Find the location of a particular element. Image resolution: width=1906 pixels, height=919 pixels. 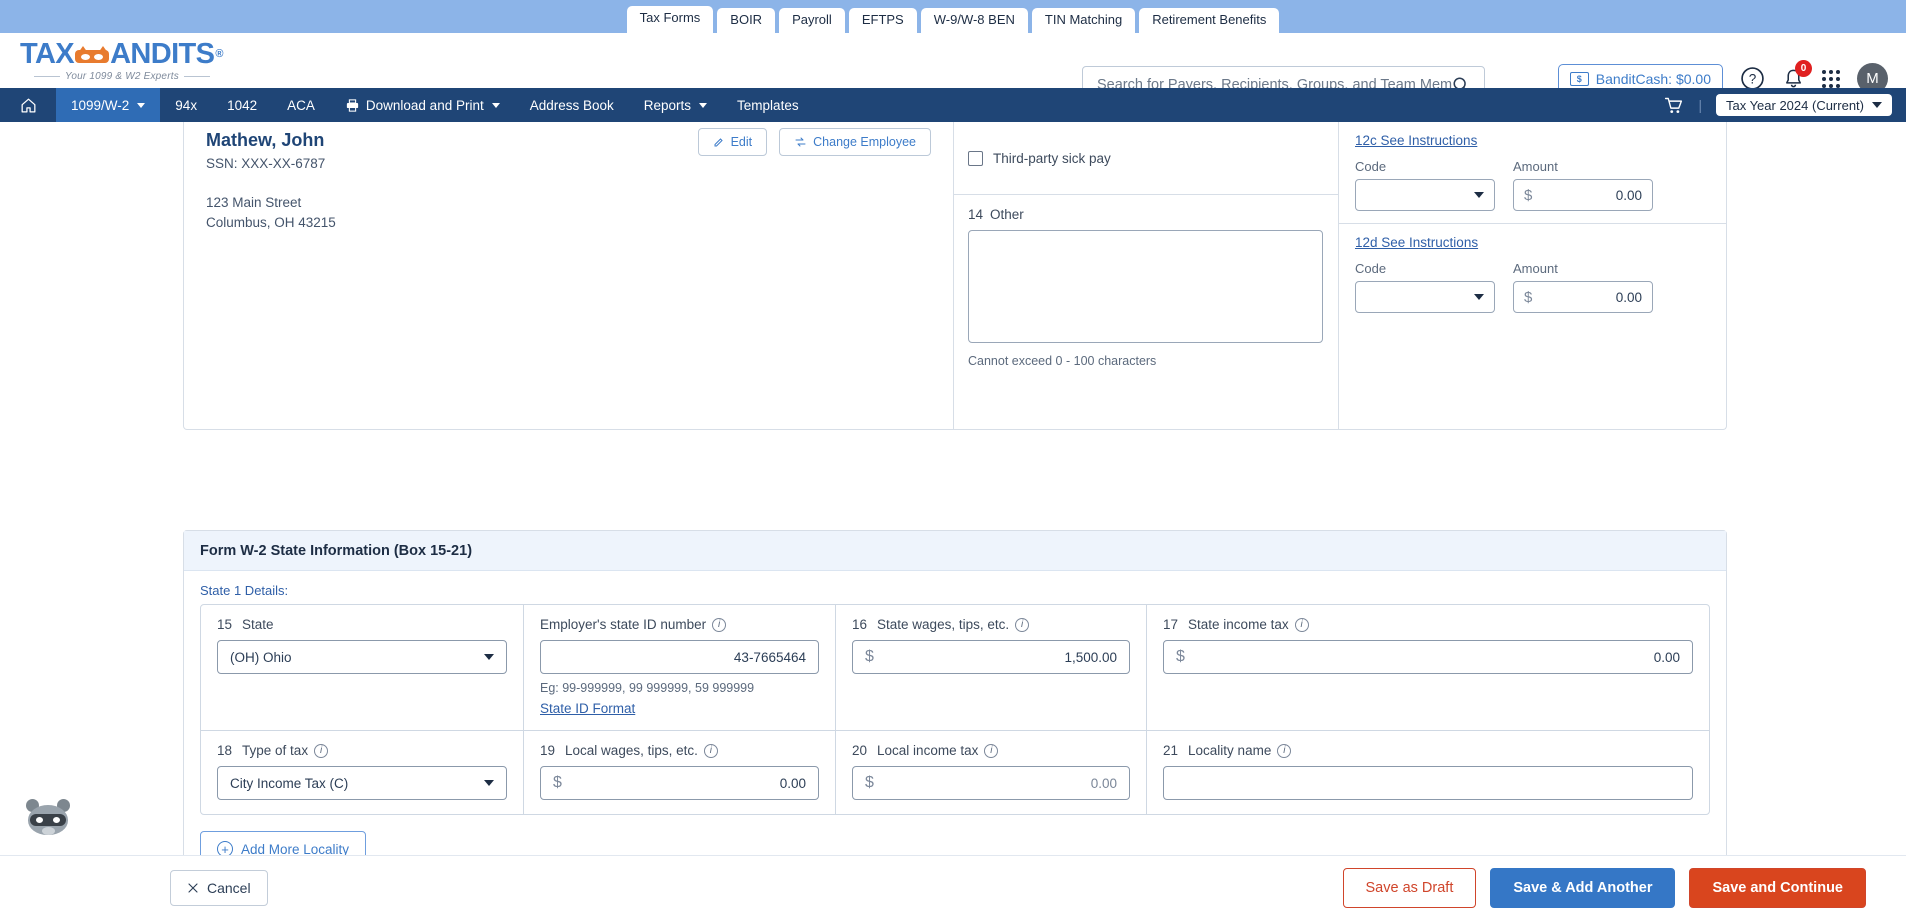

chevron-down-icon is located at coordinates (1479, 297).